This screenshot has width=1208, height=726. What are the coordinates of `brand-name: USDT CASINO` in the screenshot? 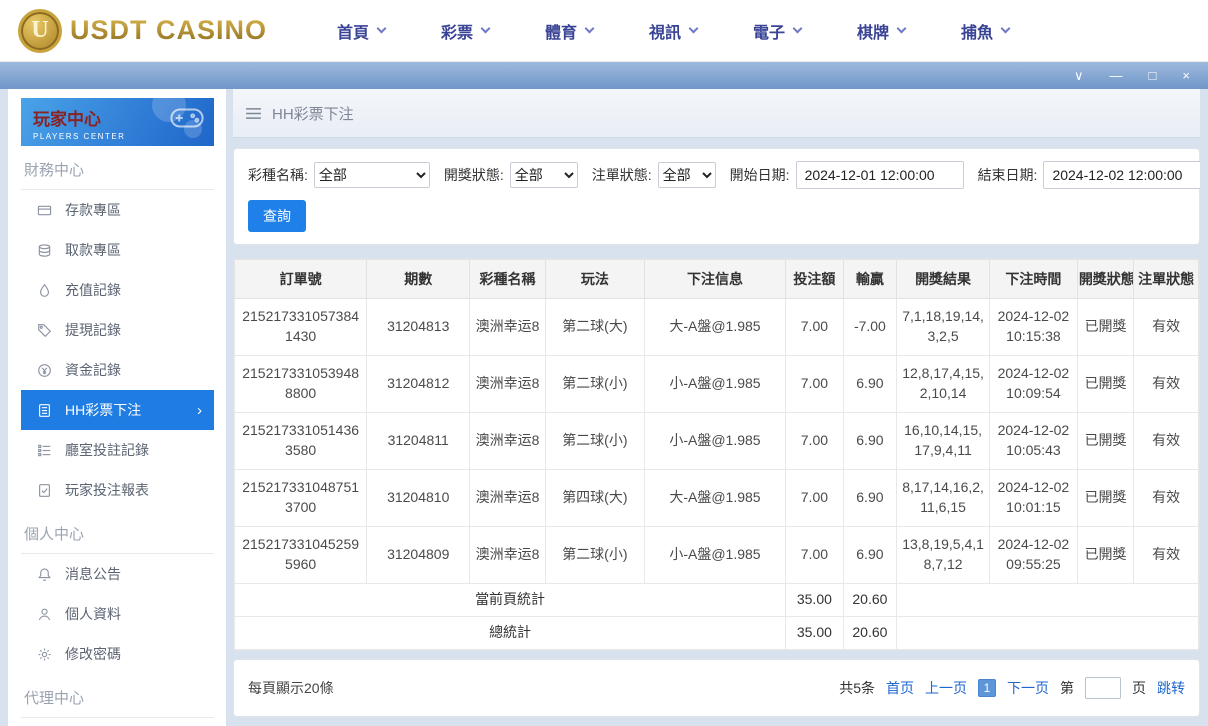 It's located at (169, 30).